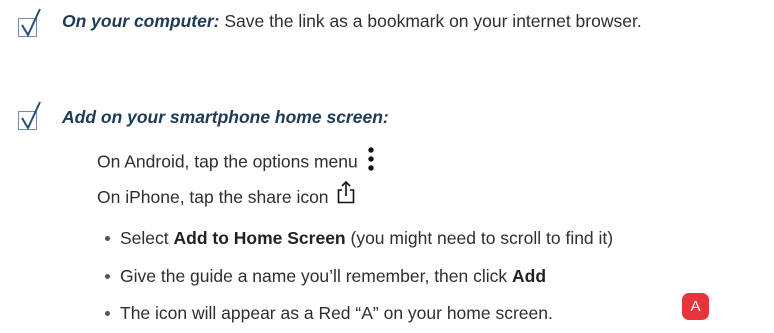 The width and height of the screenshot is (774, 333). Describe the element at coordinates (226, 195) in the screenshot. I see `iphone-instruction: On iPhone, tap the share icon` at that location.